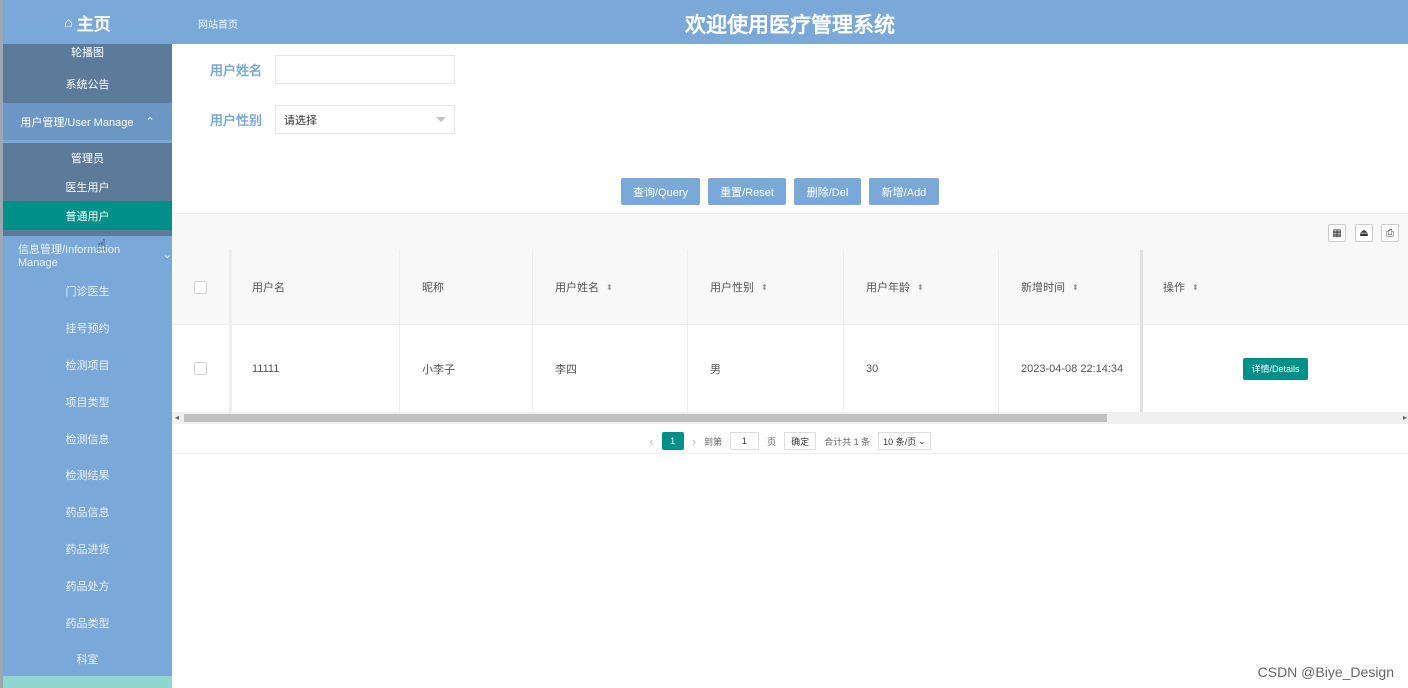 This screenshot has height=688, width=1408. Describe the element at coordinates (236, 120) in the screenshot. I see `gender-label: 用户性别` at that location.